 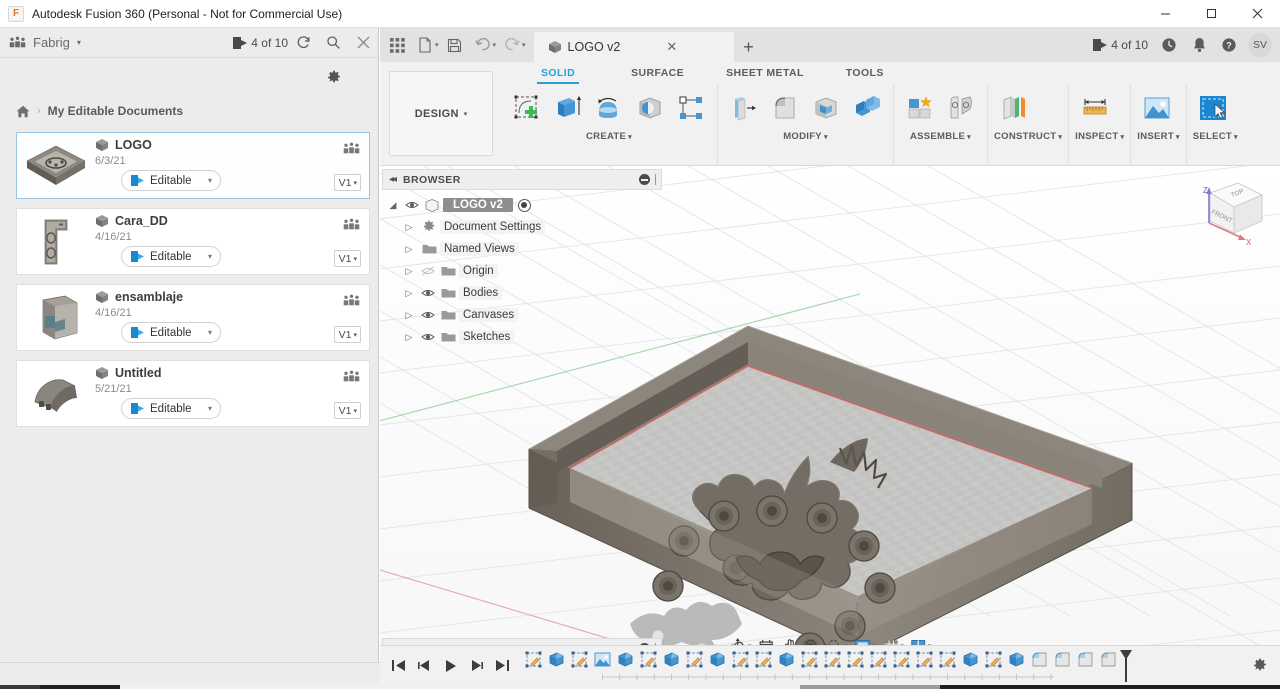 I want to click on fillet-icon, so click(x=785, y=108).